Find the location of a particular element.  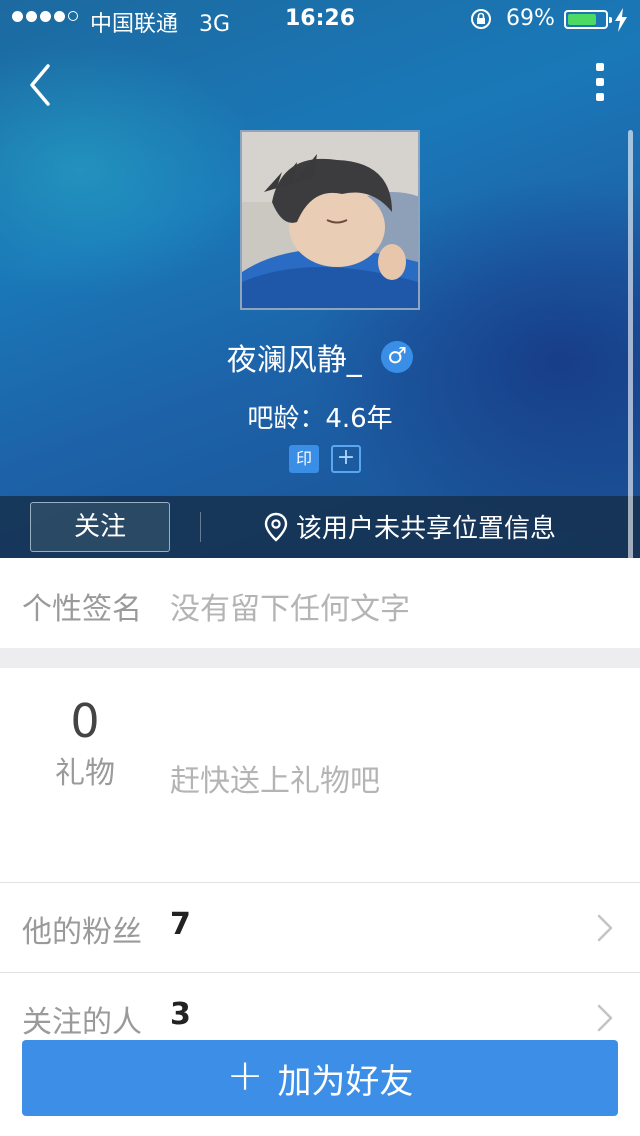

fans-row: 他的粉丝 7 is located at coordinates (320, 927).